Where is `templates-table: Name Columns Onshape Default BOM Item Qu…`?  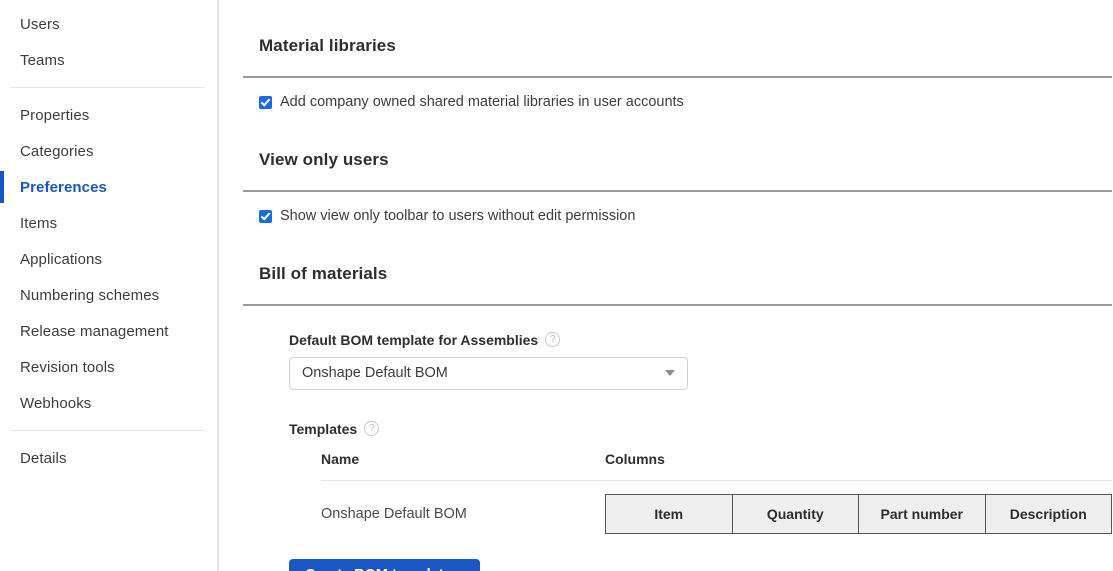
templates-table: Name Columns Onshape Default BOM Item Qu… is located at coordinates (716, 492).